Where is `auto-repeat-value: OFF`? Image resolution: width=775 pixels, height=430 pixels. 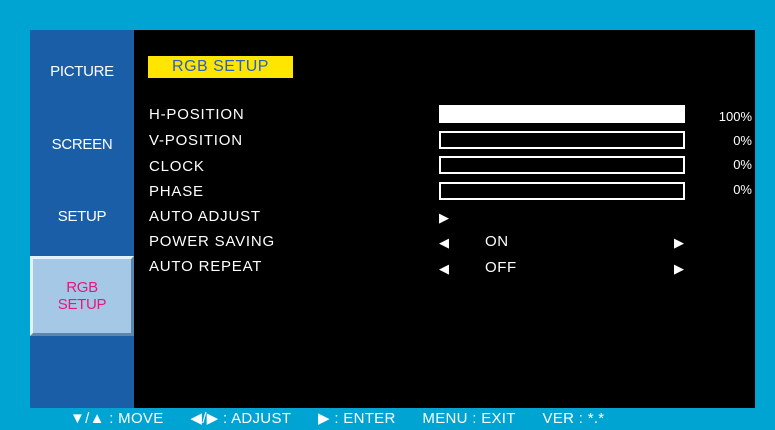 auto-repeat-value: OFF is located at coordinates (501, 267).